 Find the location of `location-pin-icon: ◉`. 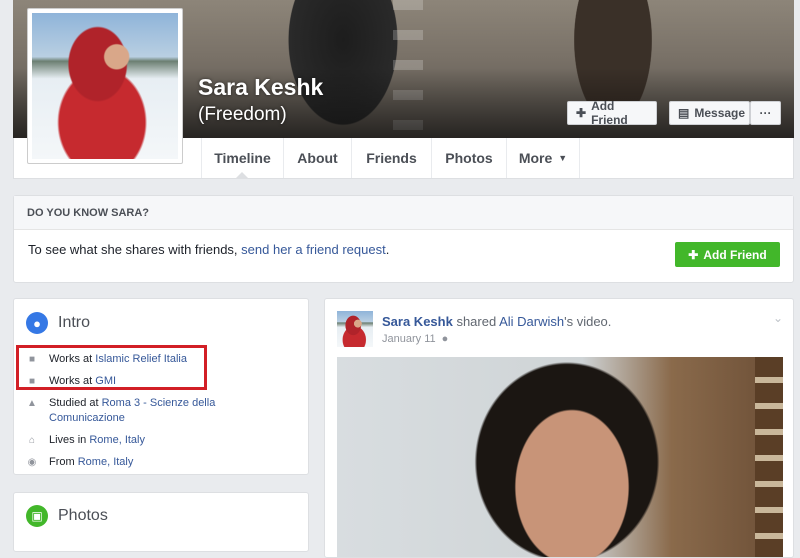

location-pin-icon: ◉ is located at coordinates (32, 462).